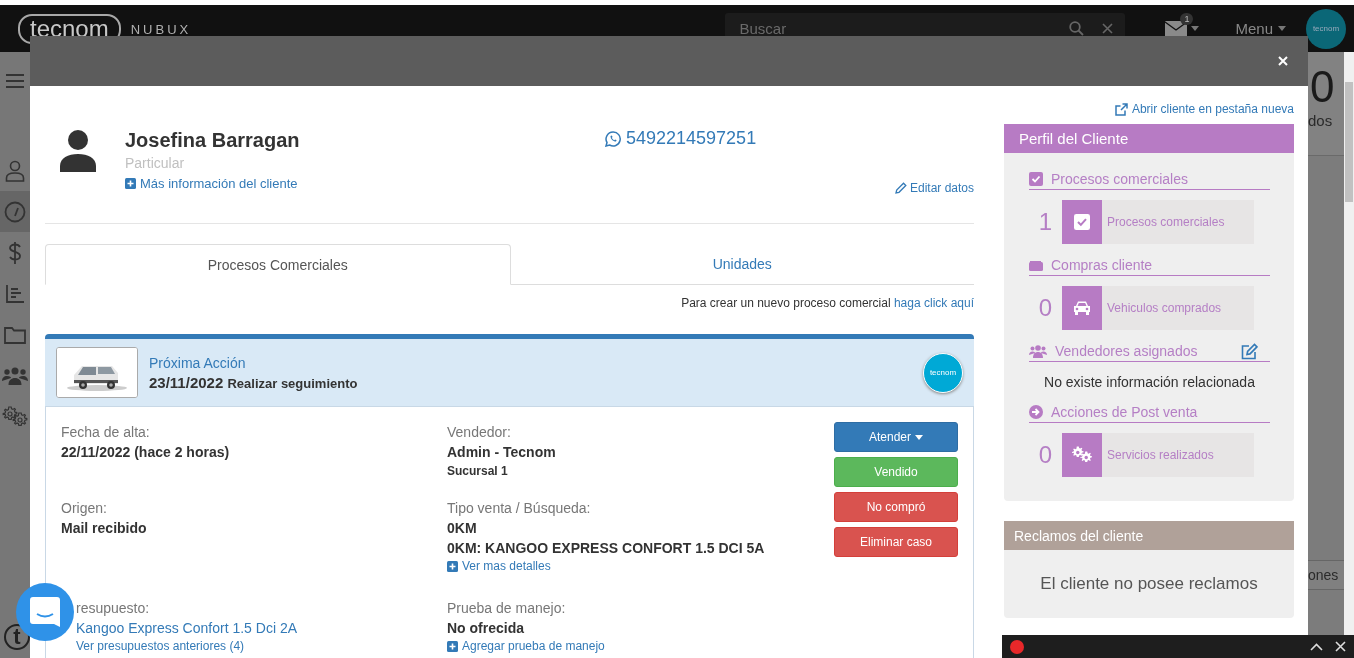 The height and width of the screenshot is (658, 1354). Describe the element at coordinates (501, 452) in the screenshot. I see `field-value: Admin - Tecnom` at that location.